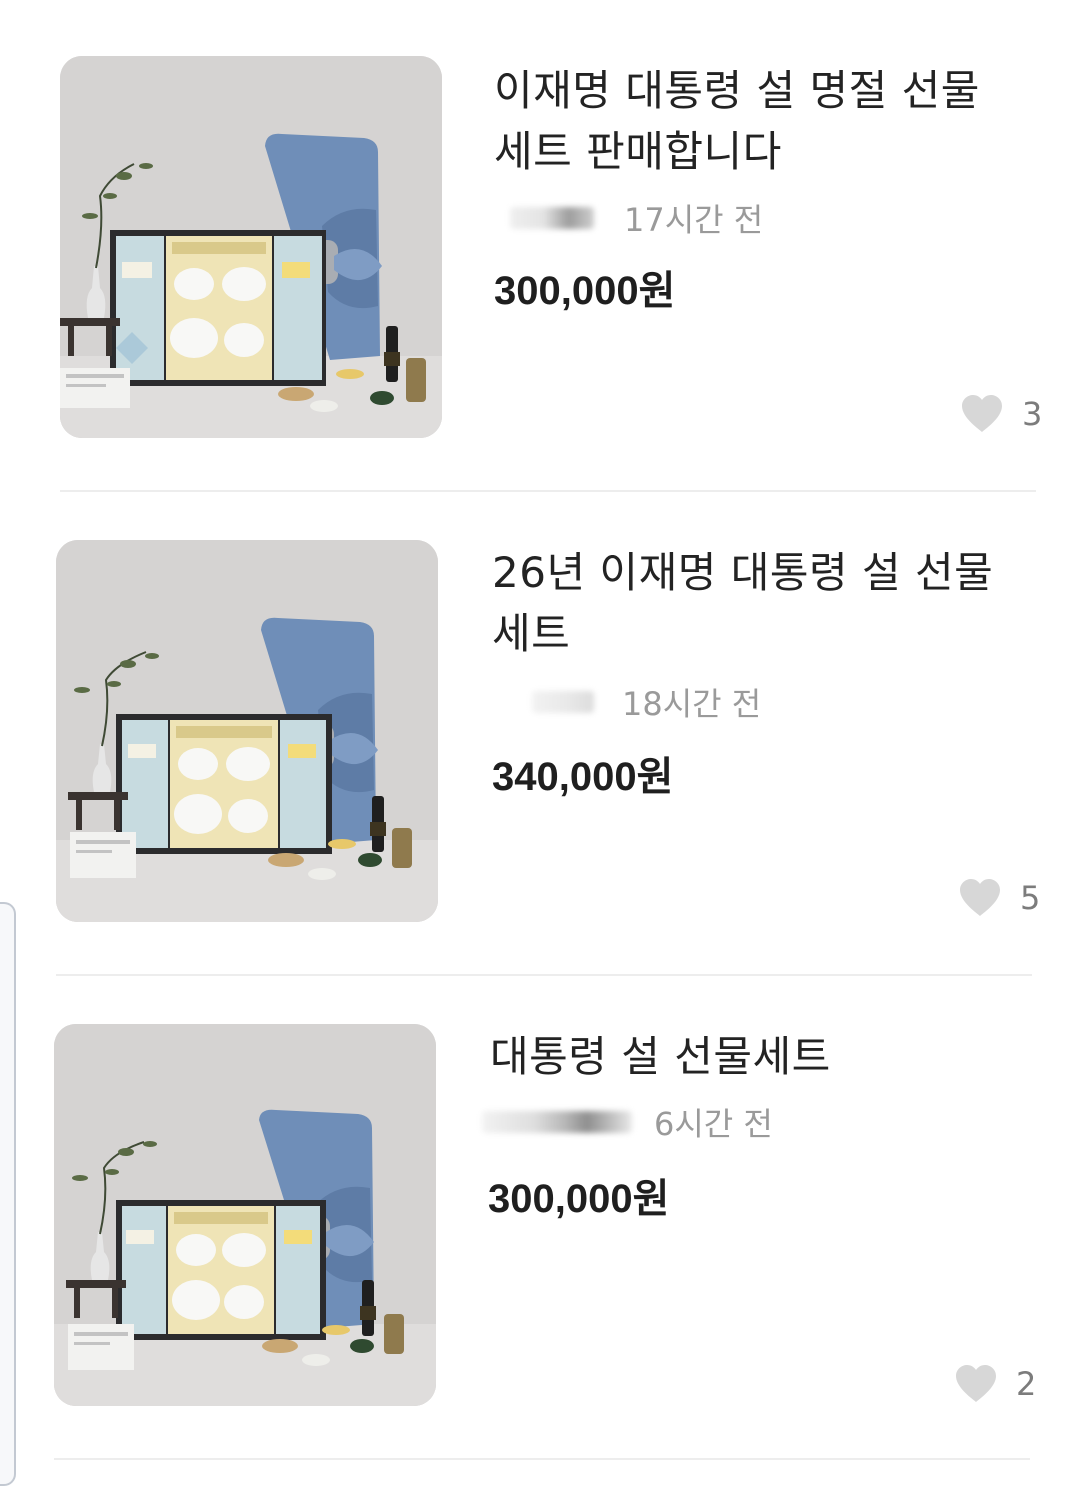 Image resolution: width=1092 pixels, height=1486 pixels. I want to click on product-meta: 6시간 전, so click(627, 1122).